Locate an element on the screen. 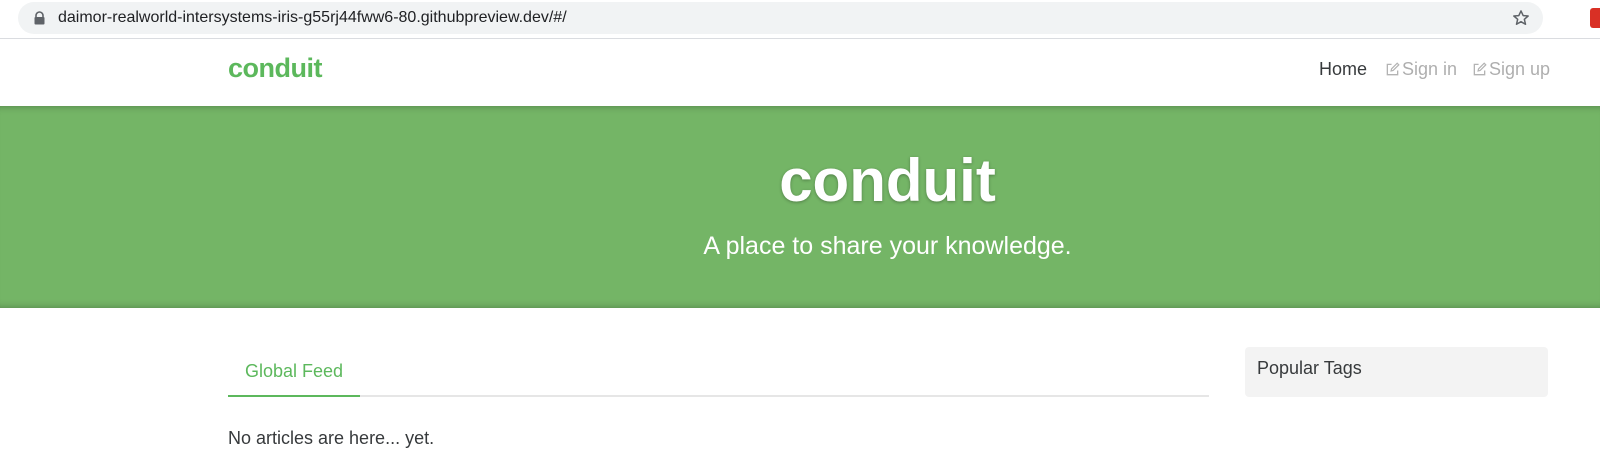 The width and height of the screenshot is (1600, 472). extension-icon is located at coordinates (1595, 18).